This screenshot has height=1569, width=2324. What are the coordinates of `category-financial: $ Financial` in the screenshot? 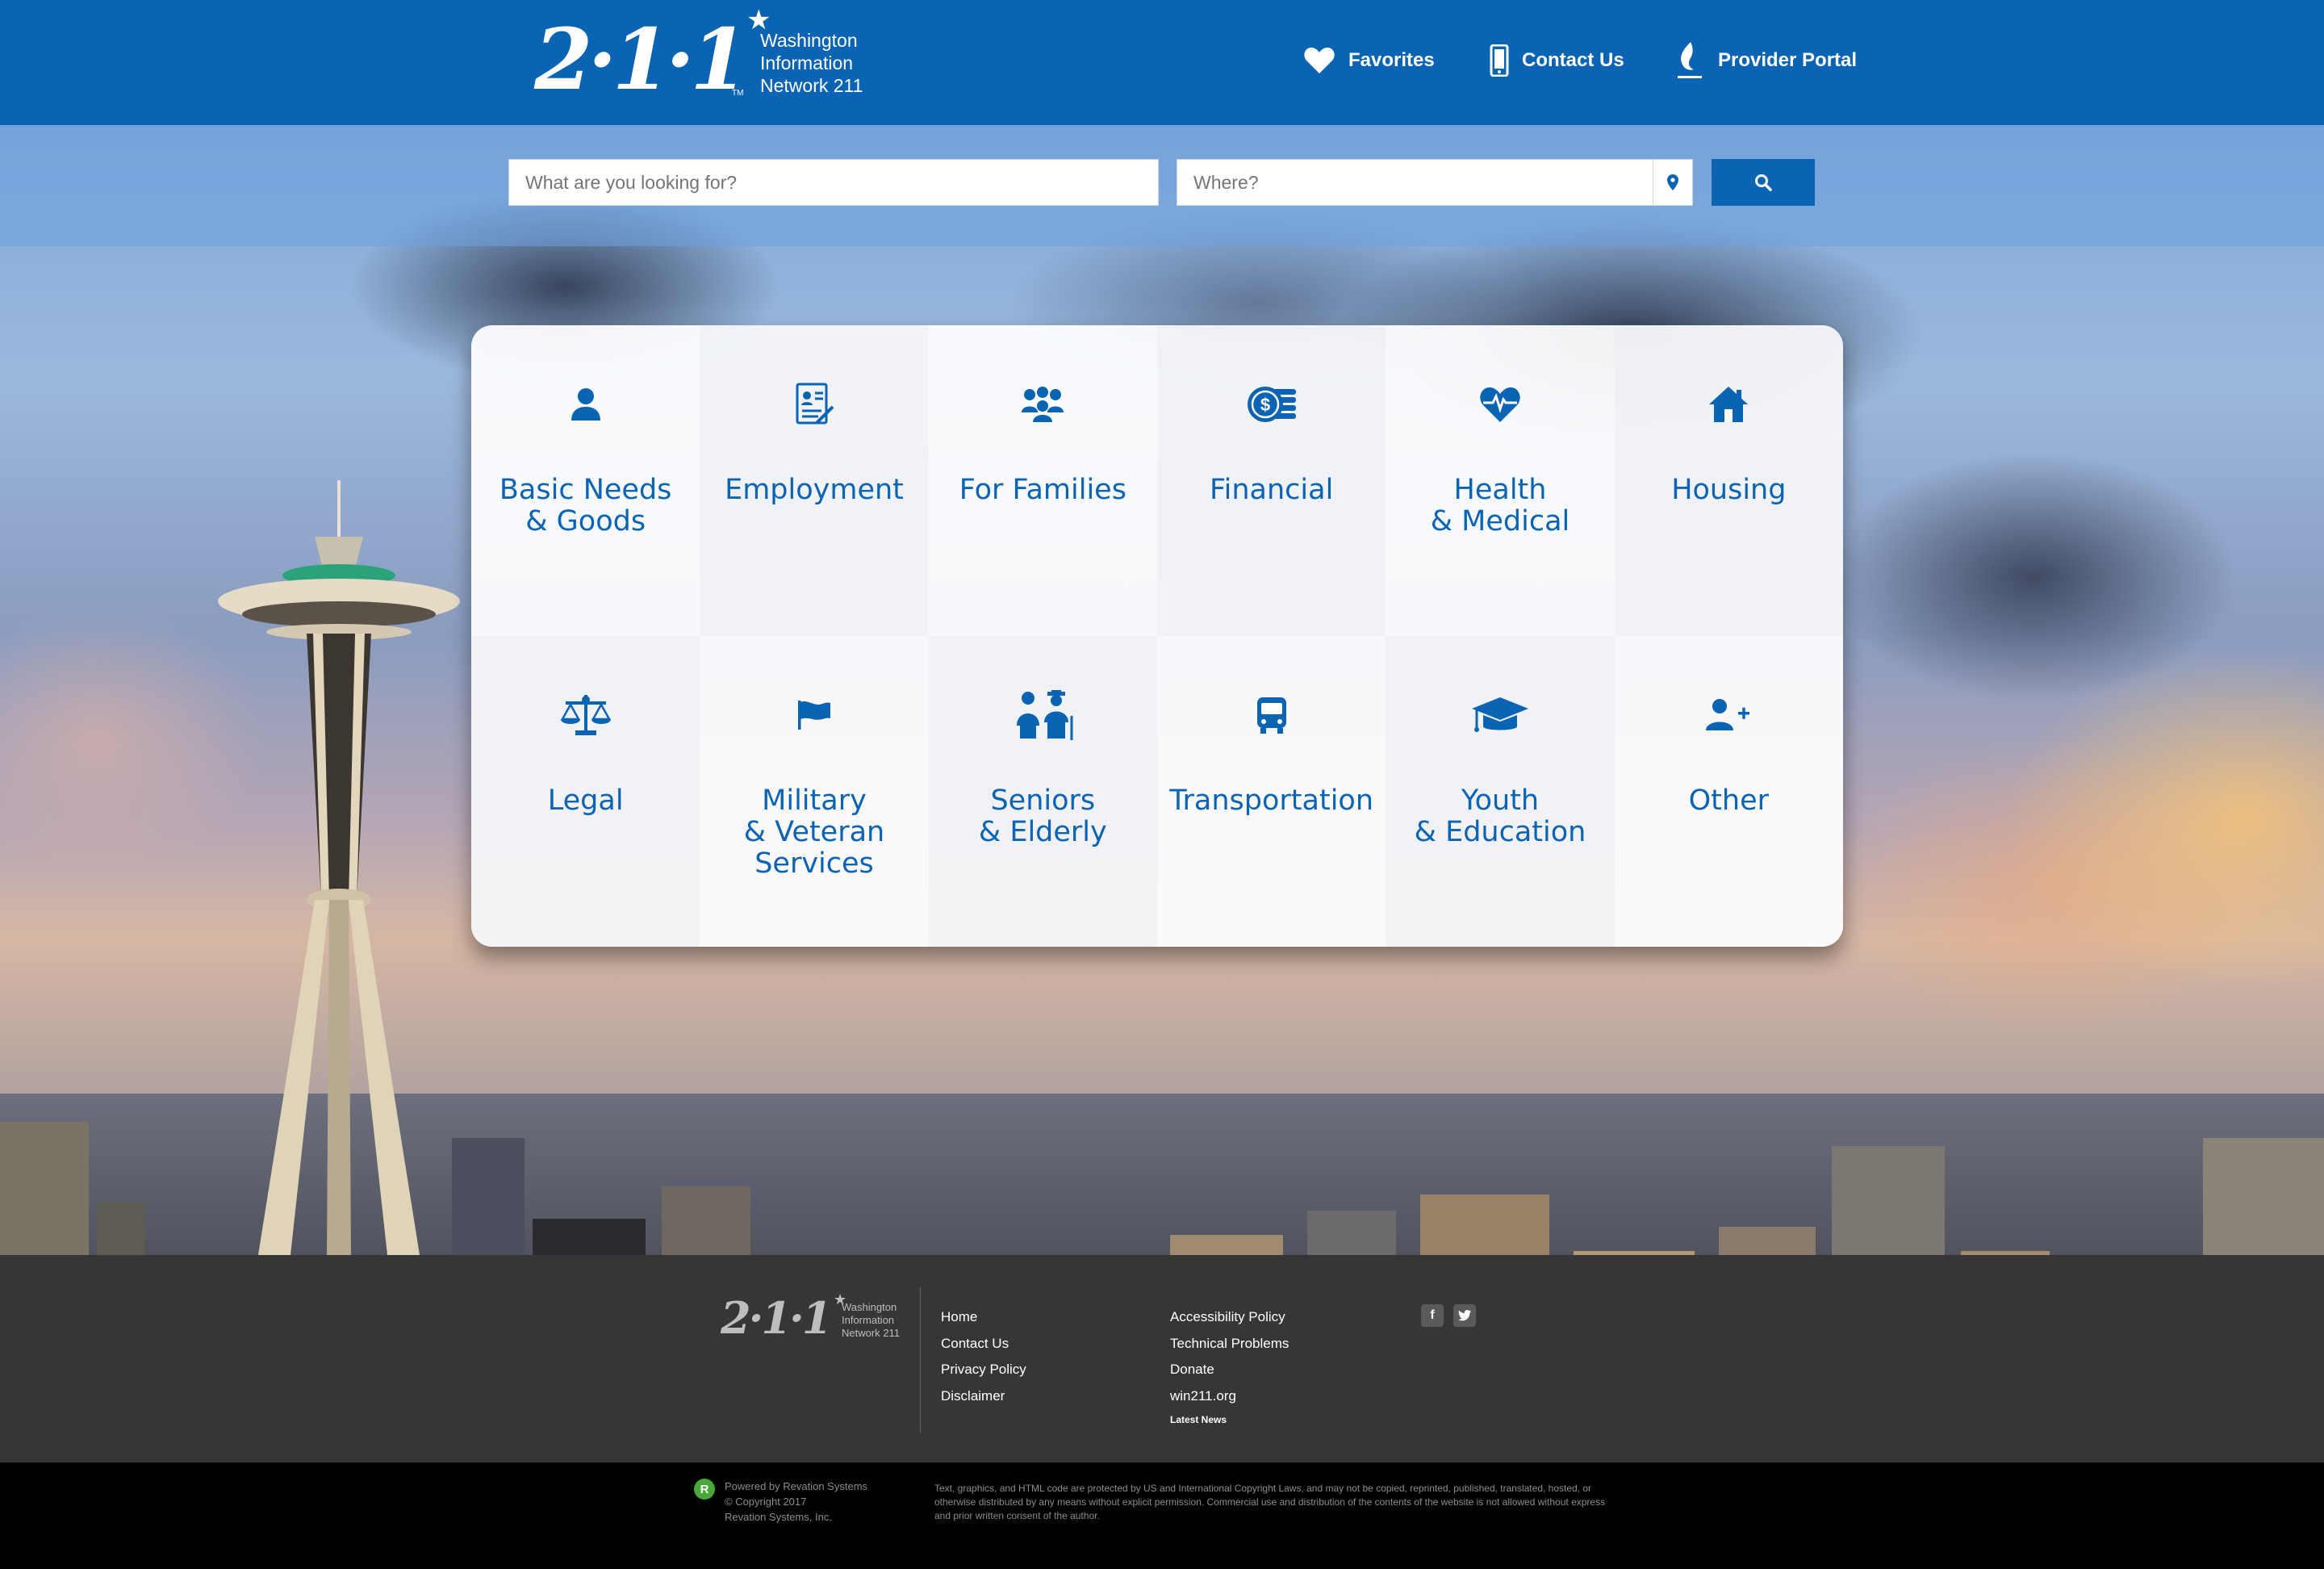 It's located at (1271, 481).